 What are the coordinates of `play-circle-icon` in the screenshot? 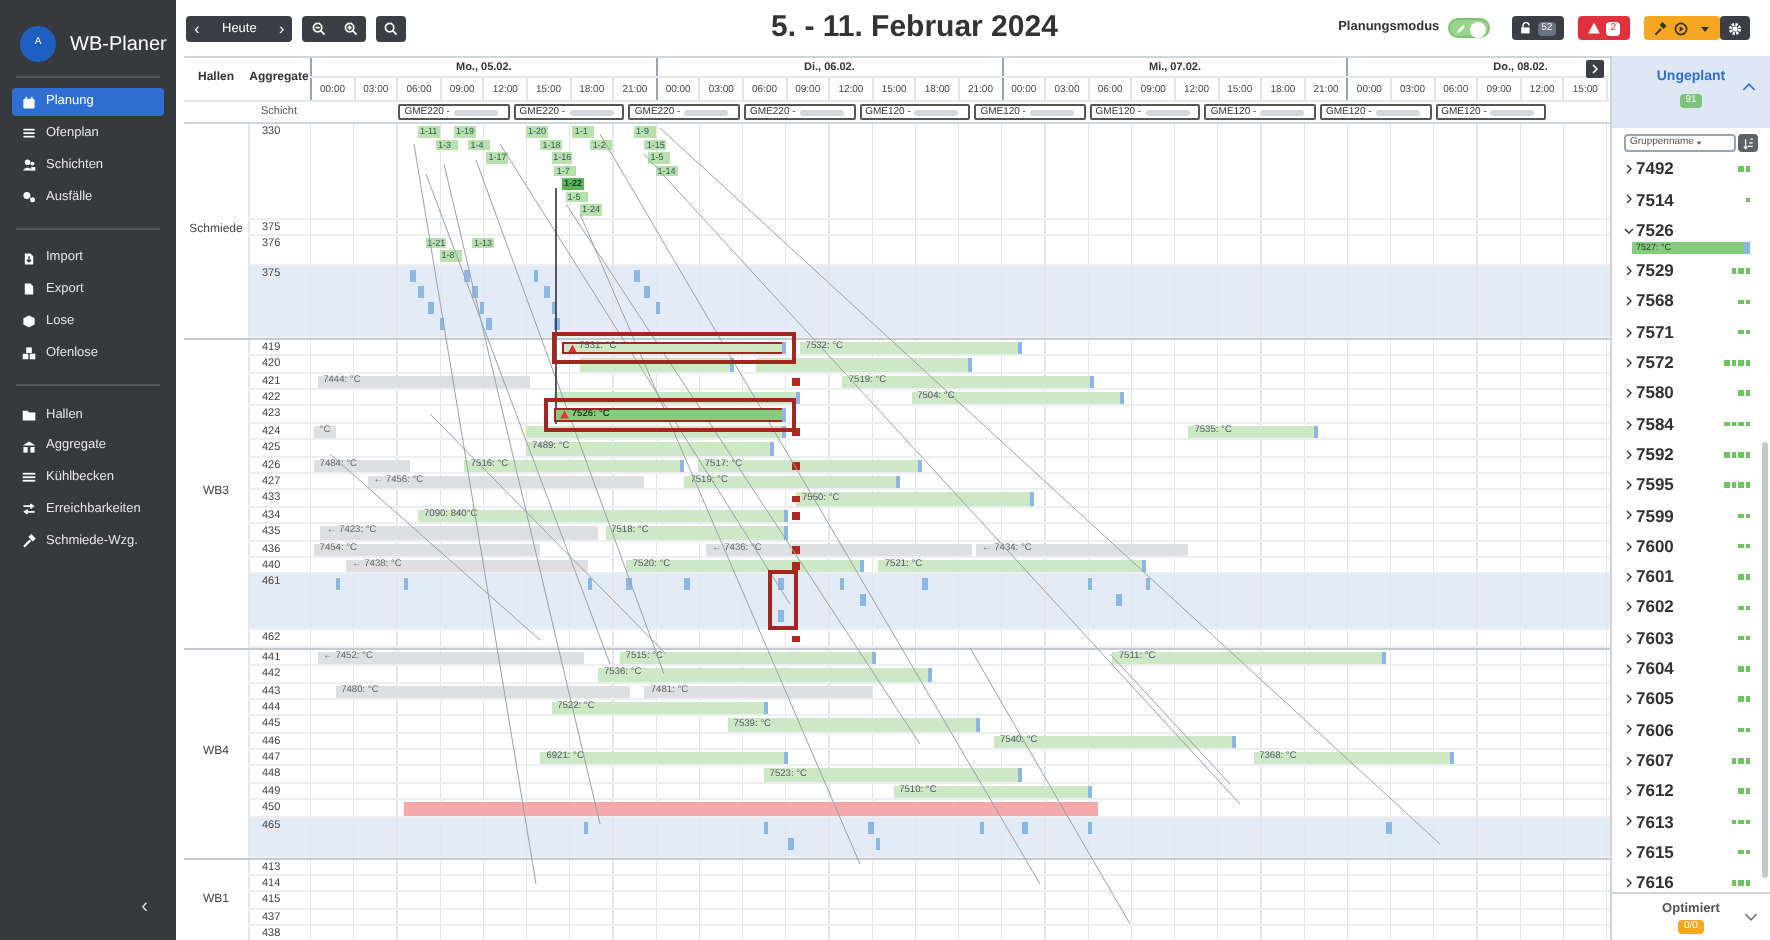 It's located at (1681, 28).